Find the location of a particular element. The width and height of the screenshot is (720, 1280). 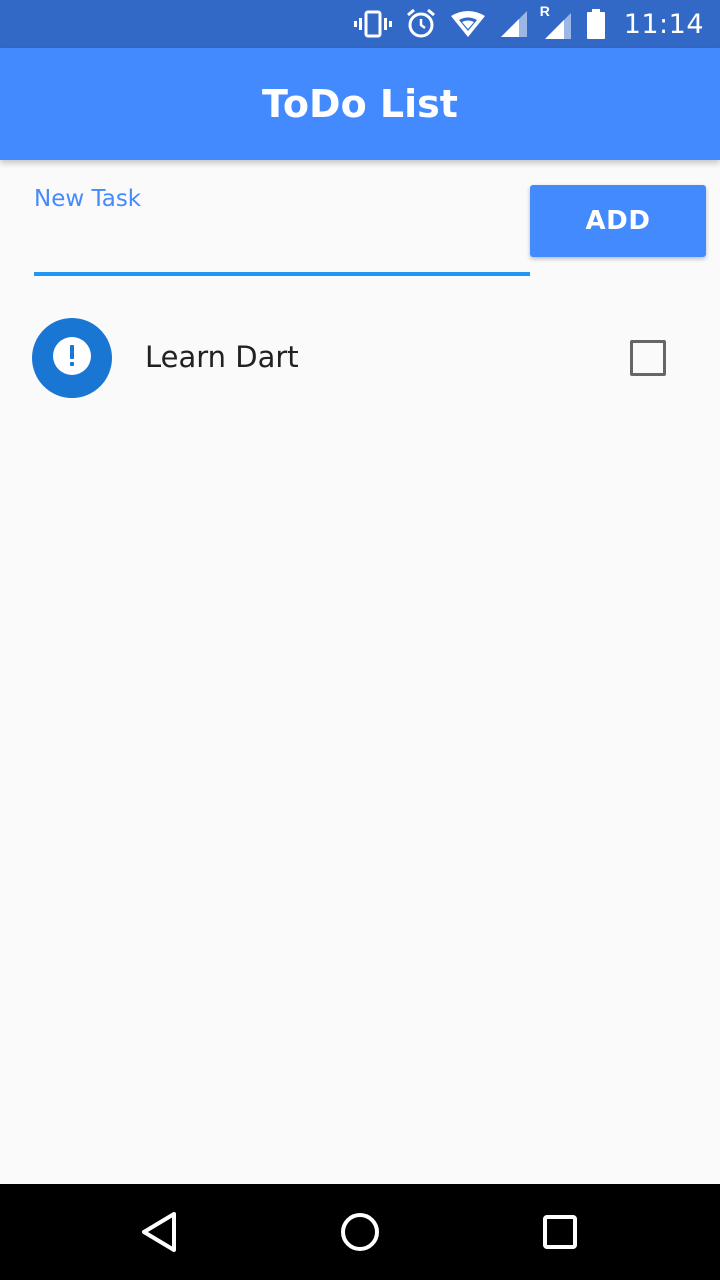

recent-apps-icon is located at coordinates (560, 1237).